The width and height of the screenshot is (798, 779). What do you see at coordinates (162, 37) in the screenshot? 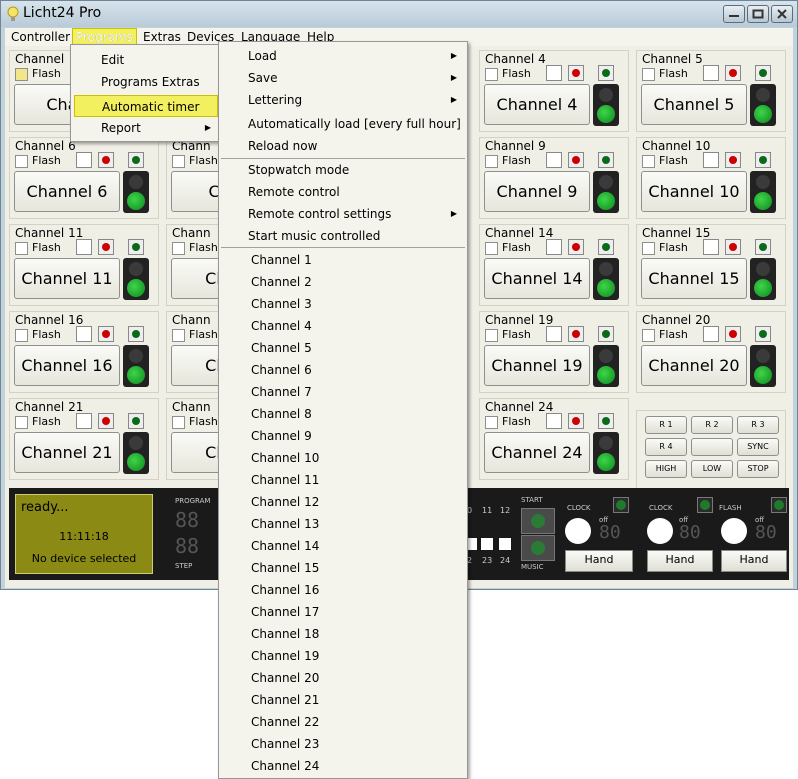
I see `menu-extras: Extras` at bounding box center [162, 37].